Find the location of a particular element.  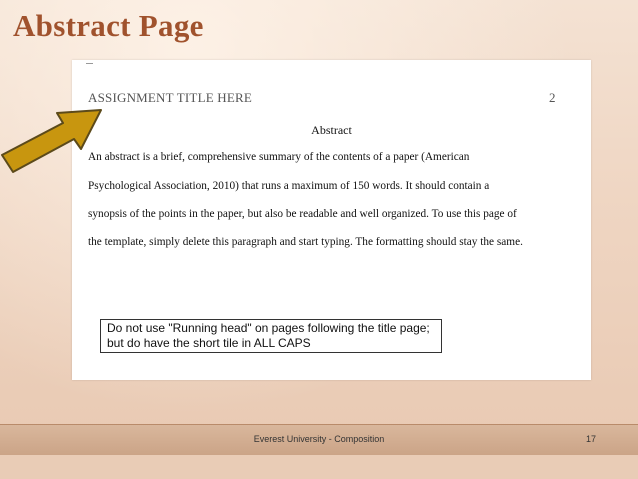

abstract-heading: Abstract is located at coordinates (331, 130).